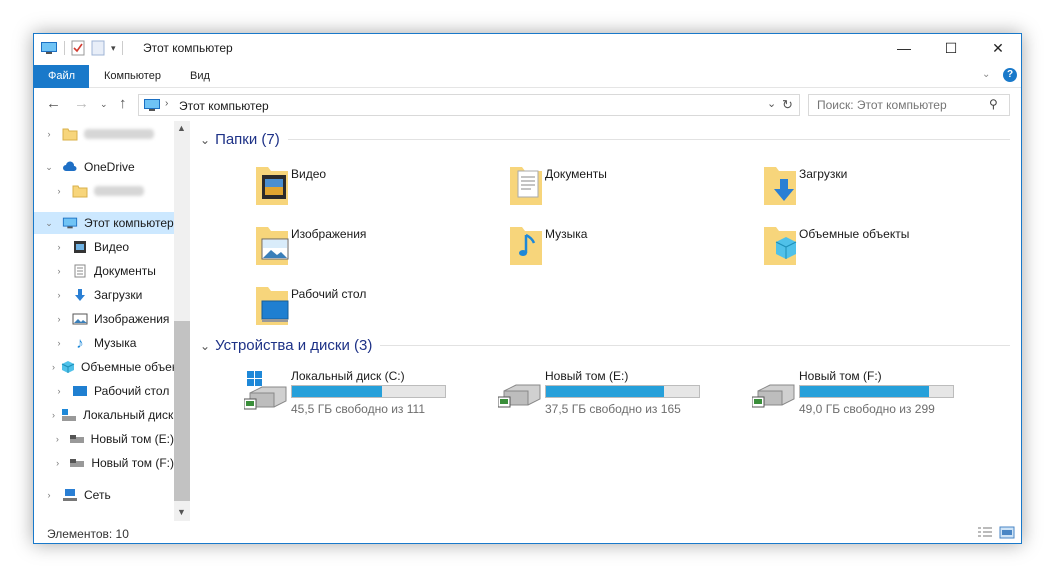 Image resolution: width=1054 pixels, height=576 pixels. What do you see at coordinates (80, 295) in the screenshot?
I see `download-arrow-icon` at bounding box center [80, 295].